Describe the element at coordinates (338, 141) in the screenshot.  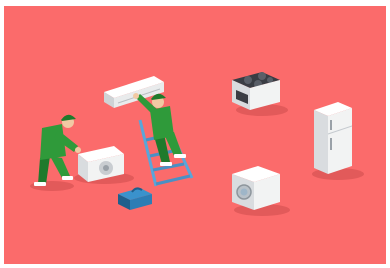
I see `refrigerator` at that location.